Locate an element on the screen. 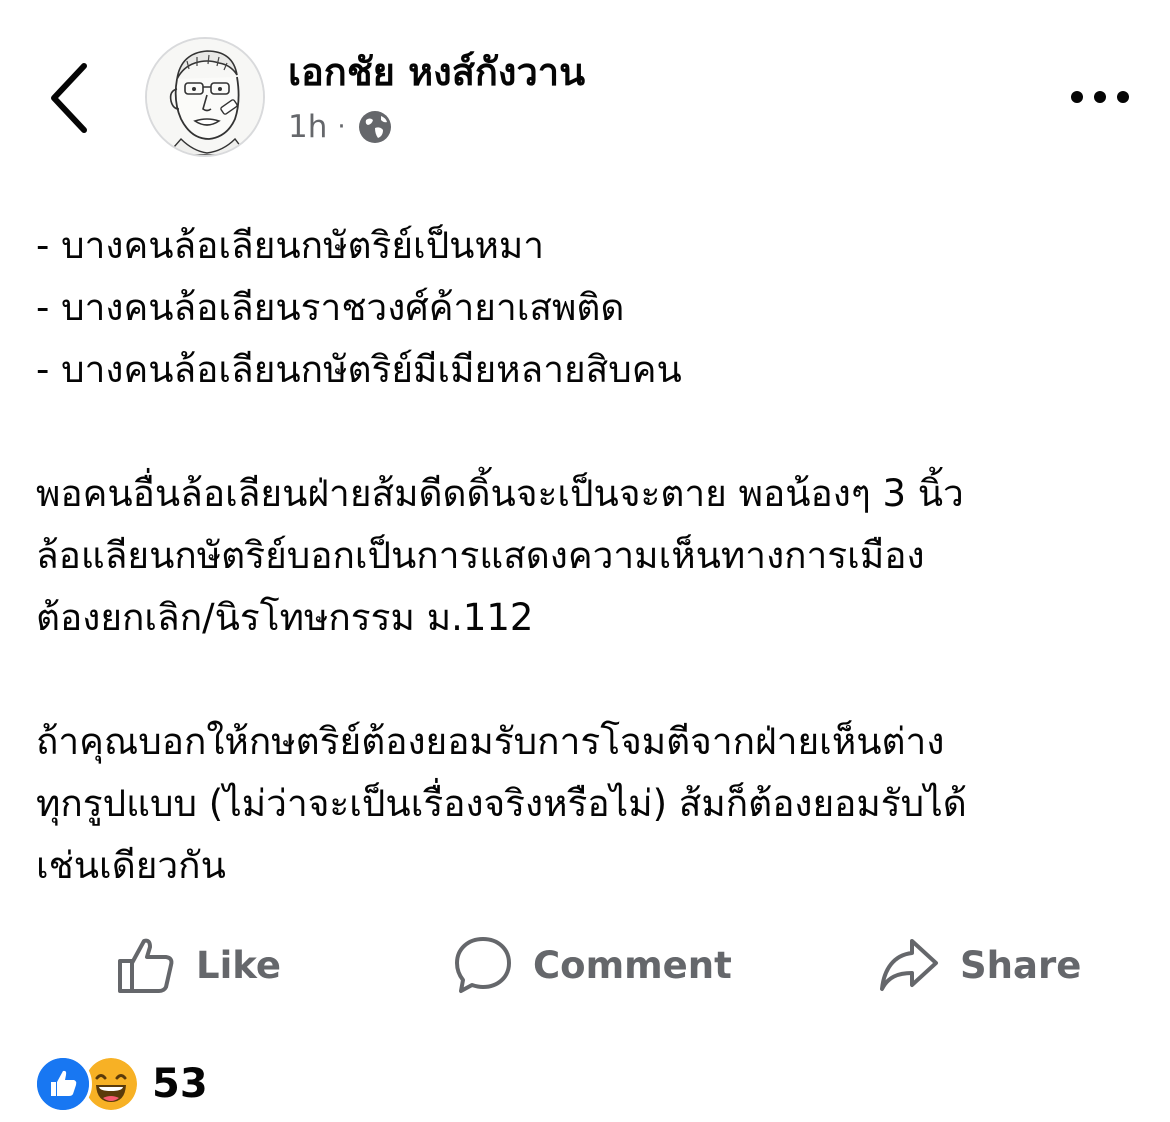 The image size is (1170, 1122). post-line: - บางคนล้อเลียนกษัตริย์มีเมียหลายสิบคน is located at coordinates (359, 369).